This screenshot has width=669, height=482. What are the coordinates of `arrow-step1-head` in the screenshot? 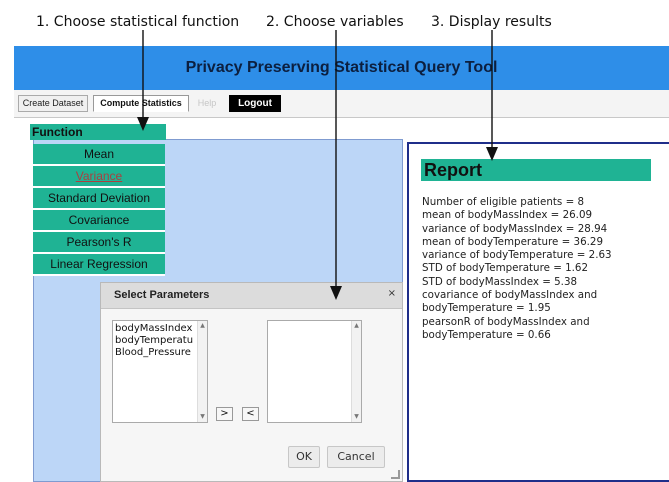 It's located at (143, 124).